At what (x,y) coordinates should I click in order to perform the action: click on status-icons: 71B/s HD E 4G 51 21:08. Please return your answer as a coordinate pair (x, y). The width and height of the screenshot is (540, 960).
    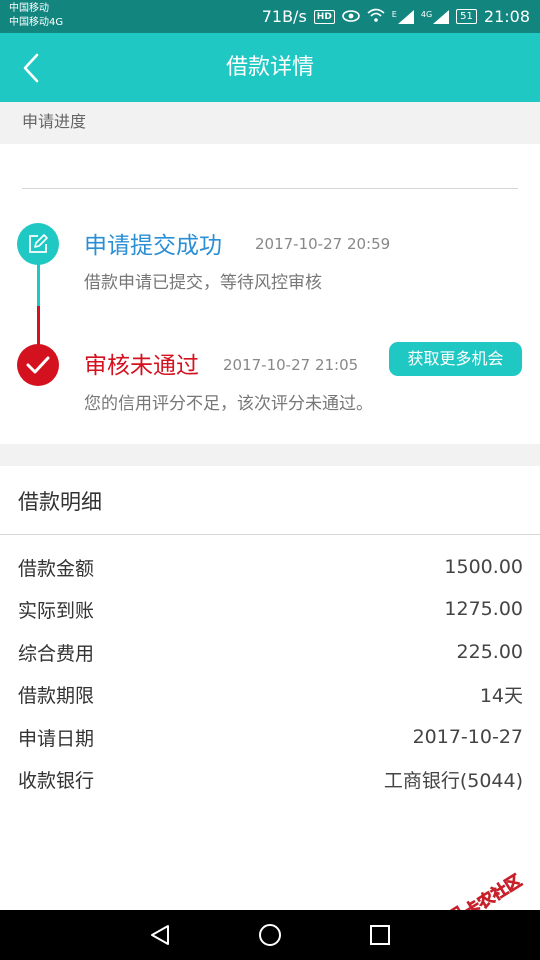
    Looking at the image, I should click on (396, 16).